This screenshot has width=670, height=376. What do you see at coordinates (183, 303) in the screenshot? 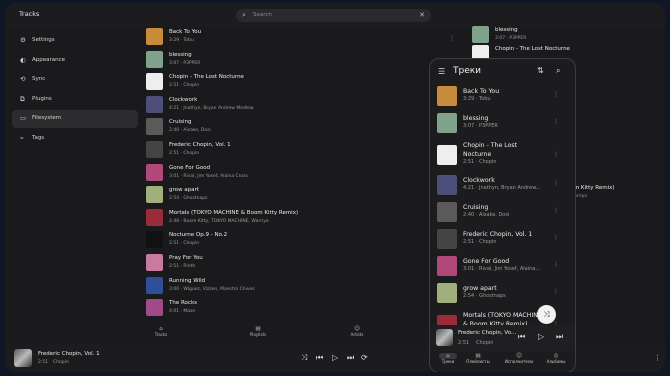
I see `track-title: The Rocks` at bounding box center [183, 303].